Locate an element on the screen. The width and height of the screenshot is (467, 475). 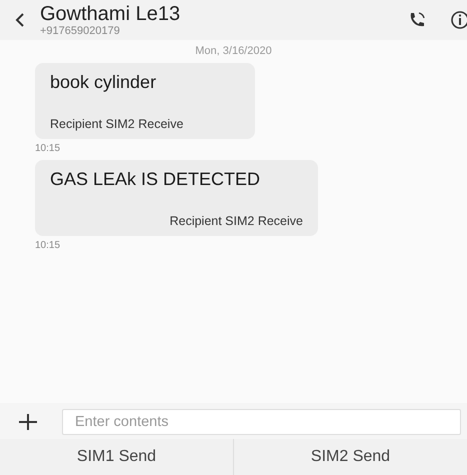
info-icon is located at coordinates (458, 20).